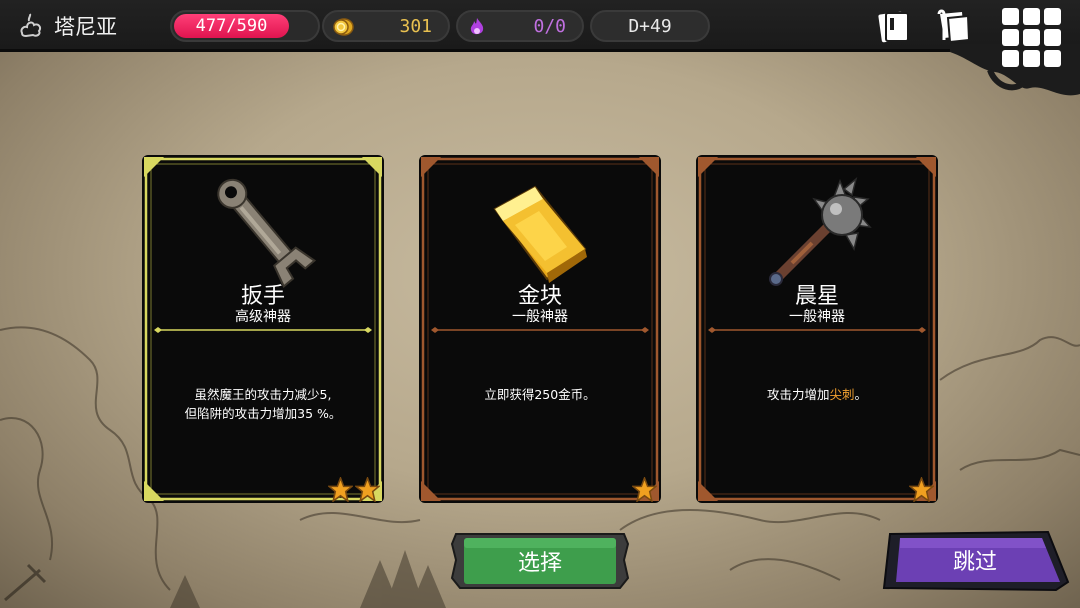  I want to click on skip-button: 跳过, so click(975, 560).